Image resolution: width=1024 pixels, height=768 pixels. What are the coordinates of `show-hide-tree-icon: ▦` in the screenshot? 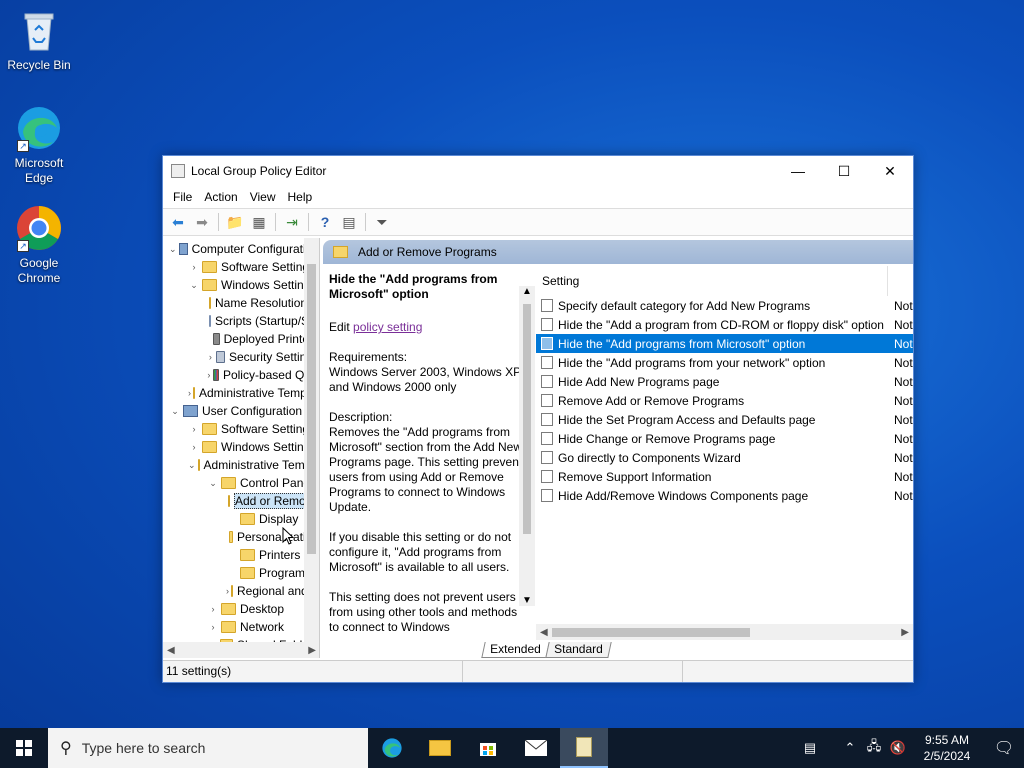 It's located at (259, 222).